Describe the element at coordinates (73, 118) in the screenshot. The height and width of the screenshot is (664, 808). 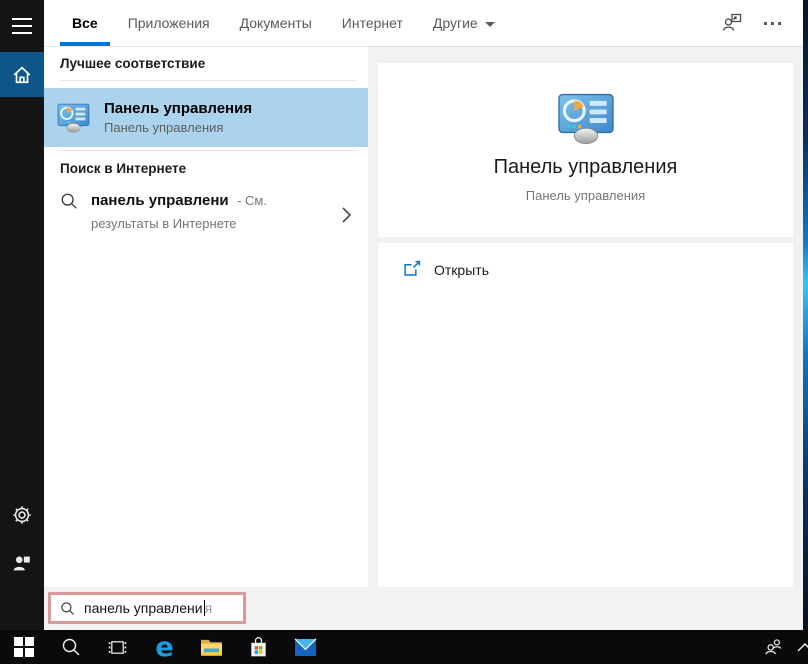
I see `control-panel-icon` at that location.